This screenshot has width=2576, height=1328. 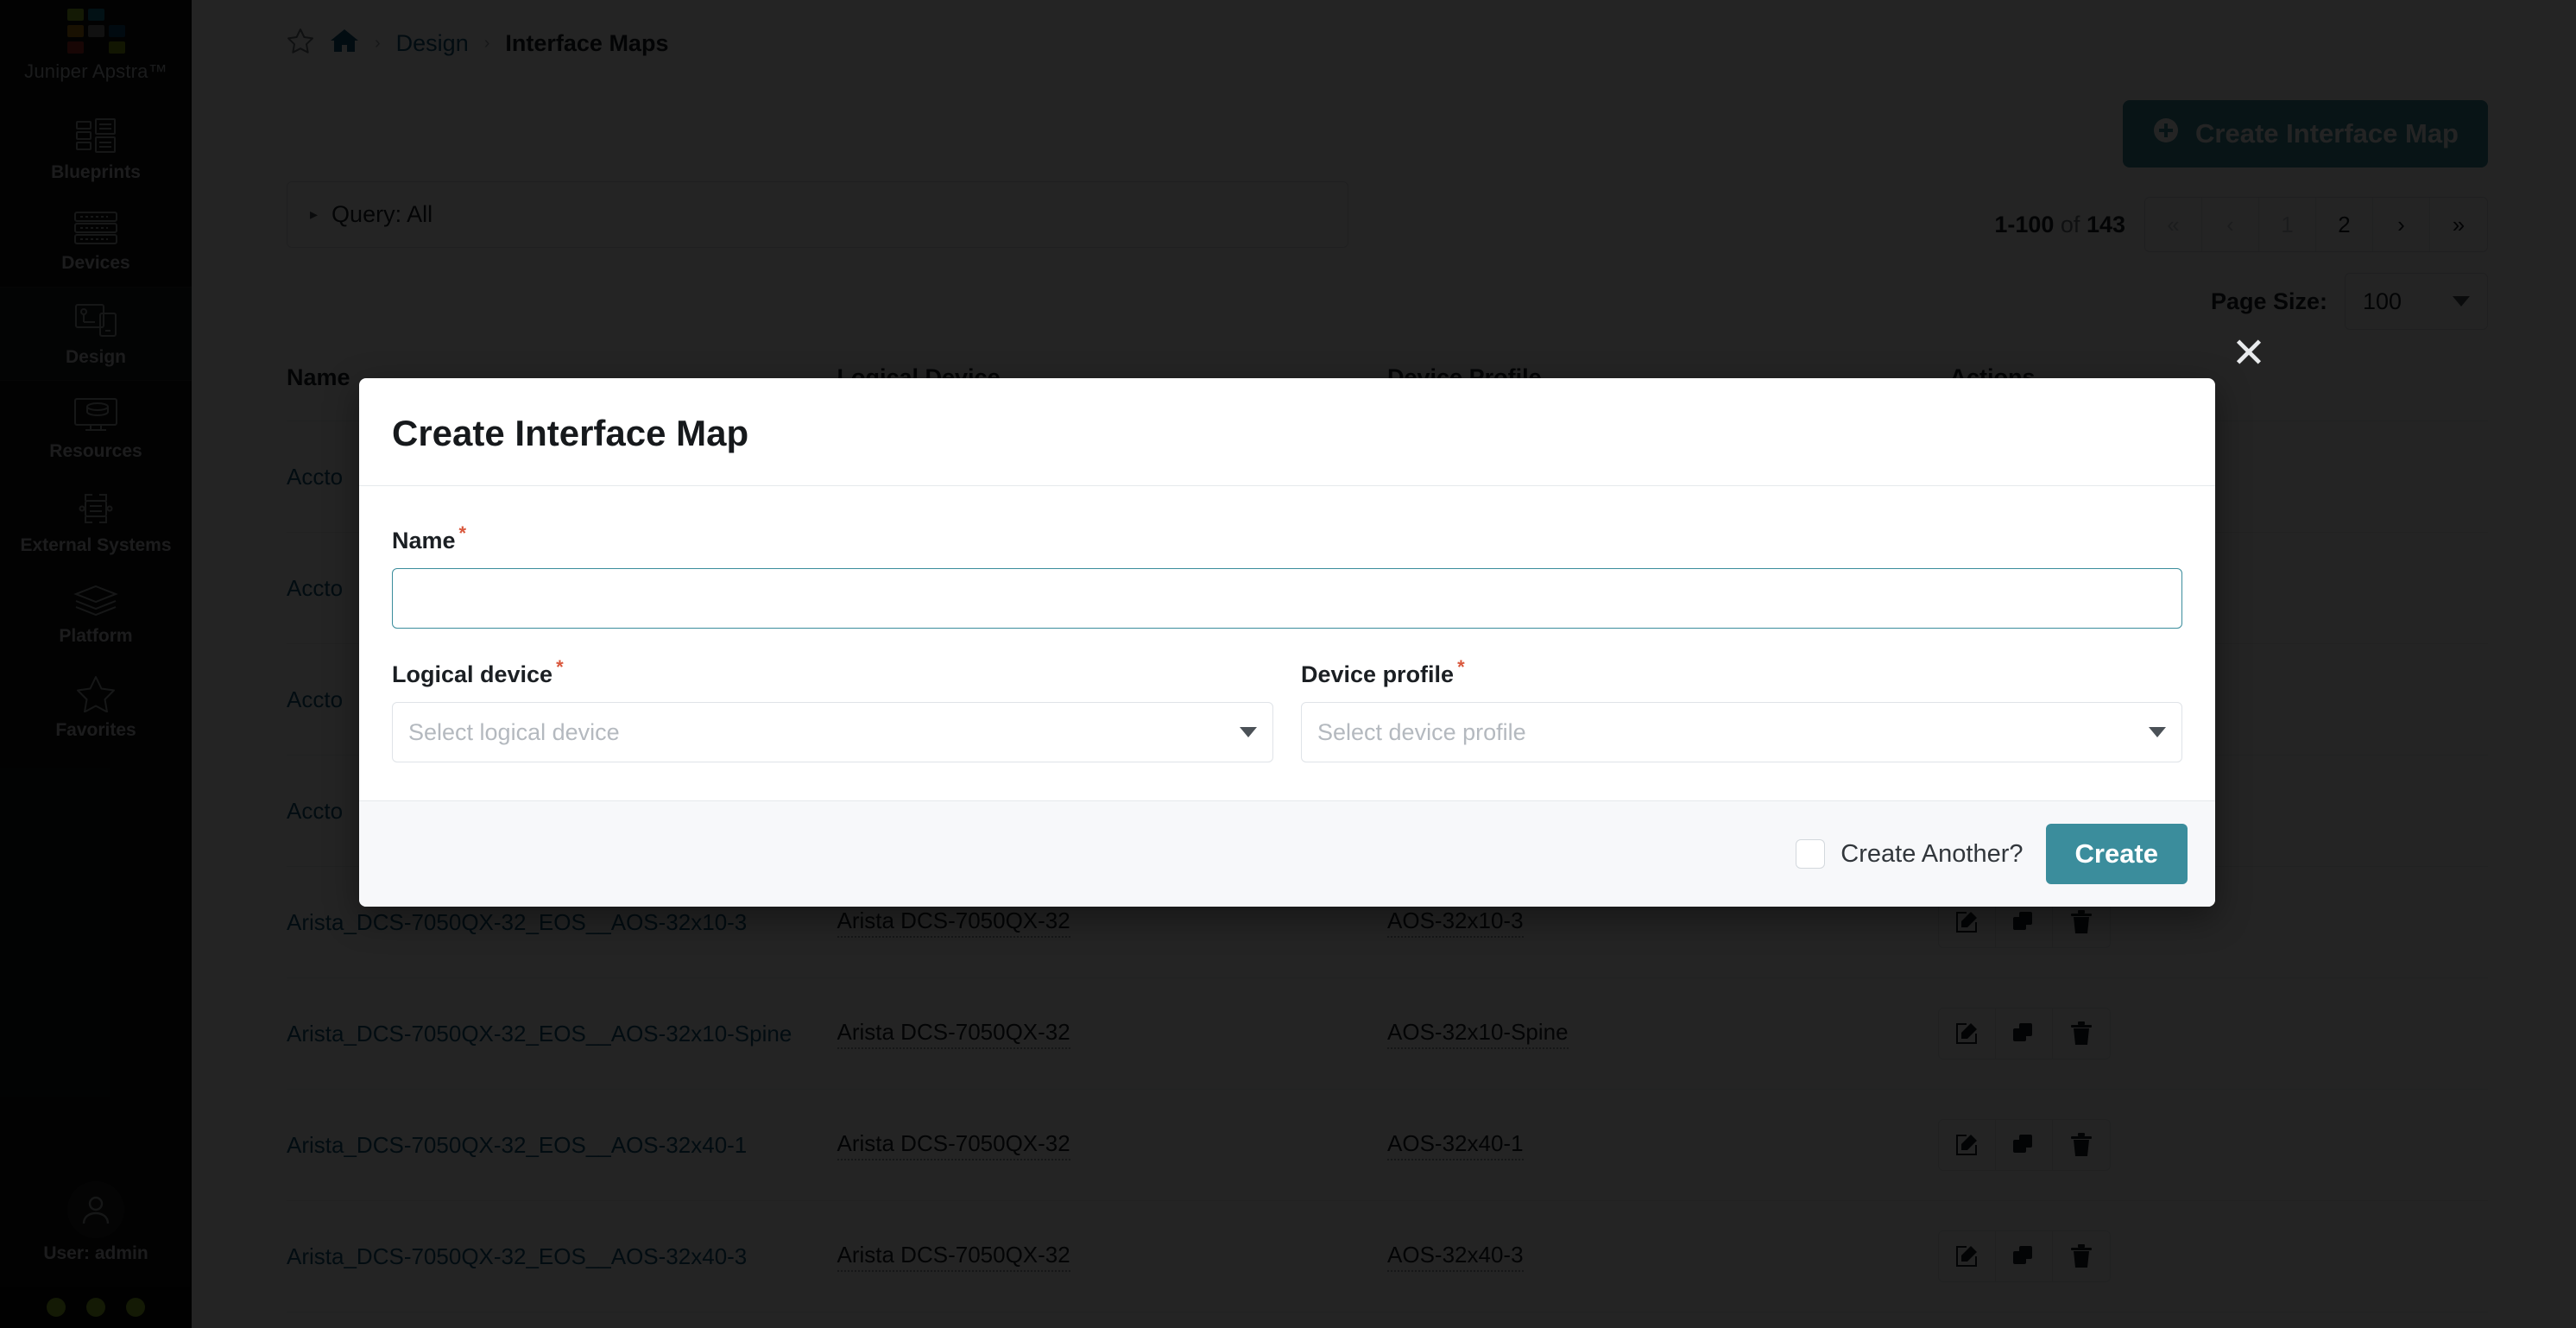 I want to click on modal-title: Create Interface Map, so click(x=570, y=433).